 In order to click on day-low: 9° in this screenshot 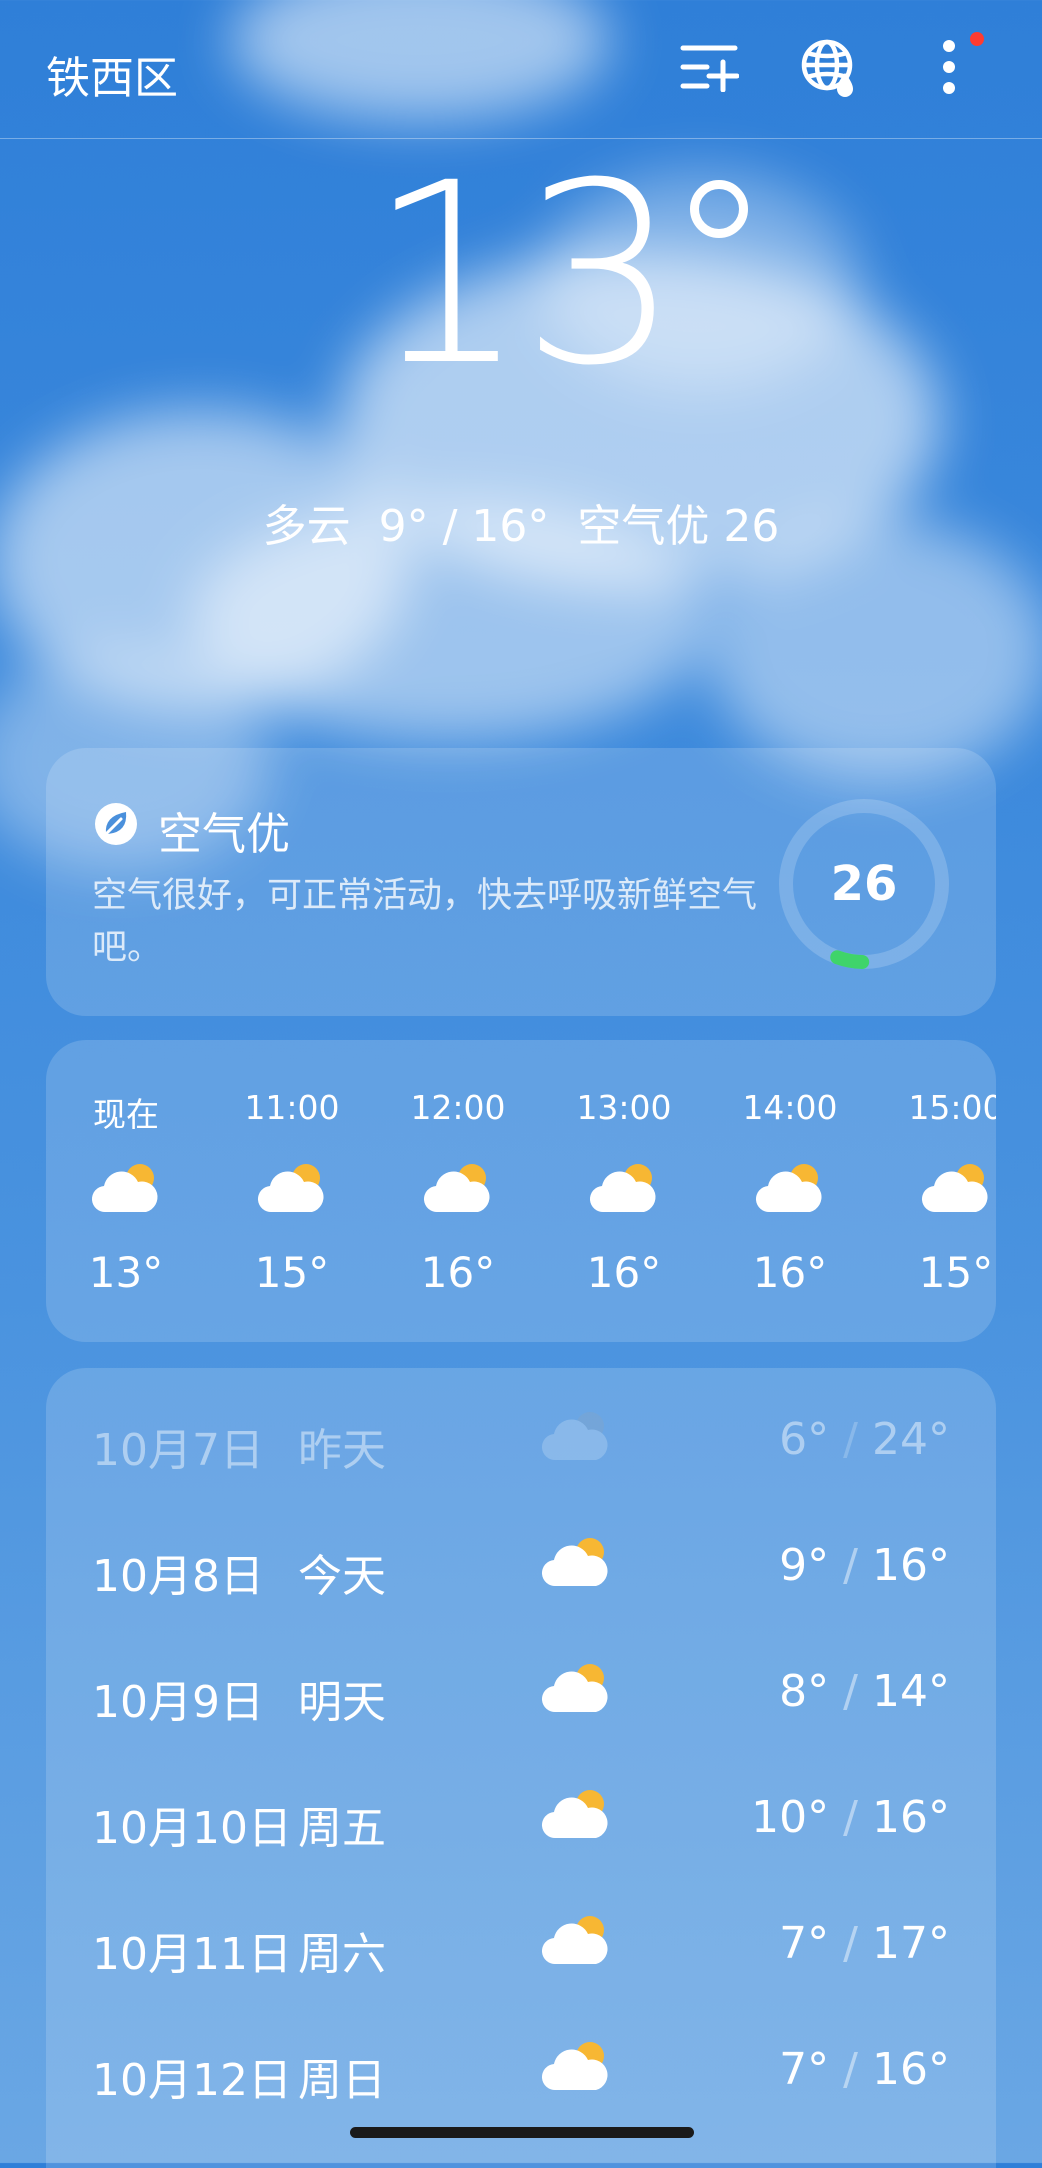, I will do `click(804, 1565)`.